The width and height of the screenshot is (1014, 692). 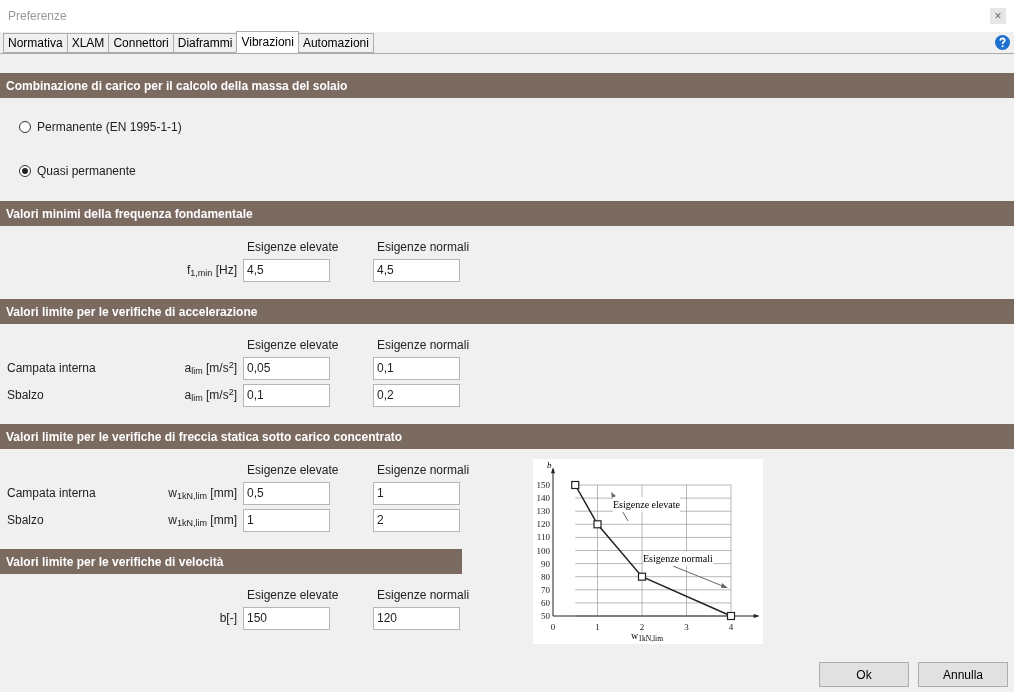 What do you see at coordinates (507, 311) in the screenshot?
I see `section-header: Valori limite per le verifiche di accelerazione` at bounding box center [507, 311].